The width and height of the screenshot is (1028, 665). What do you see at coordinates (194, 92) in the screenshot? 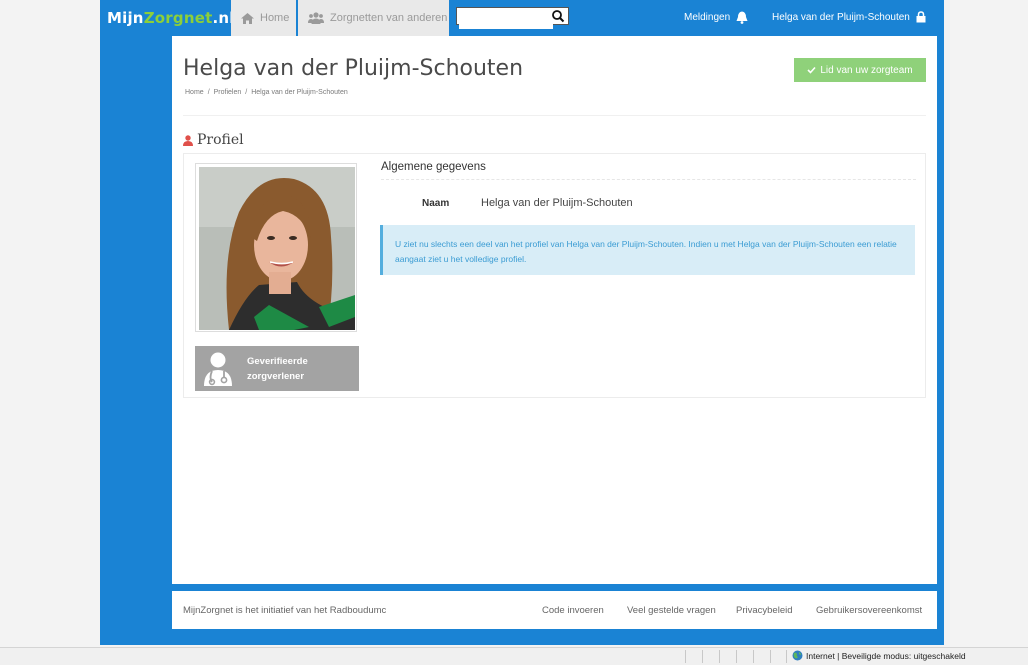
I see `breadcrumb-home: Home` at bounding box center [194, 92].